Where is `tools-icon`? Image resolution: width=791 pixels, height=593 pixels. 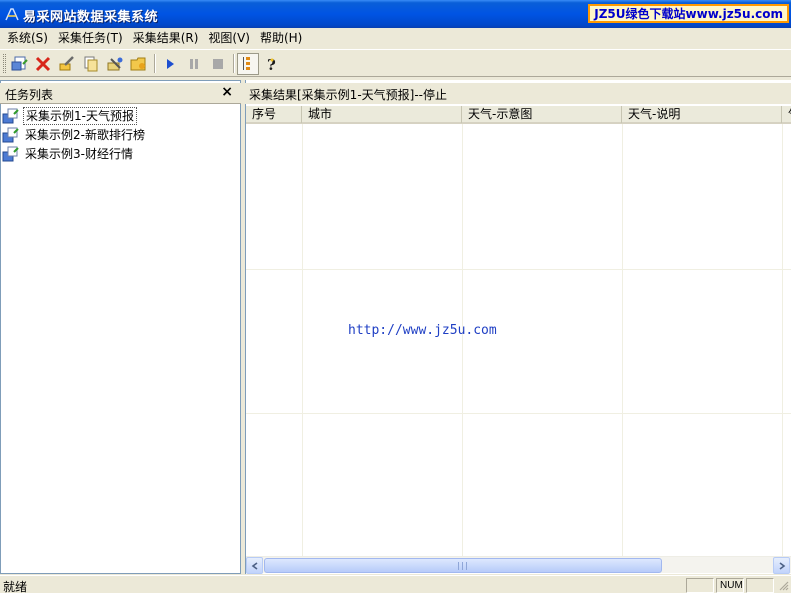
tools-icon is located at coordinates (115, 64).